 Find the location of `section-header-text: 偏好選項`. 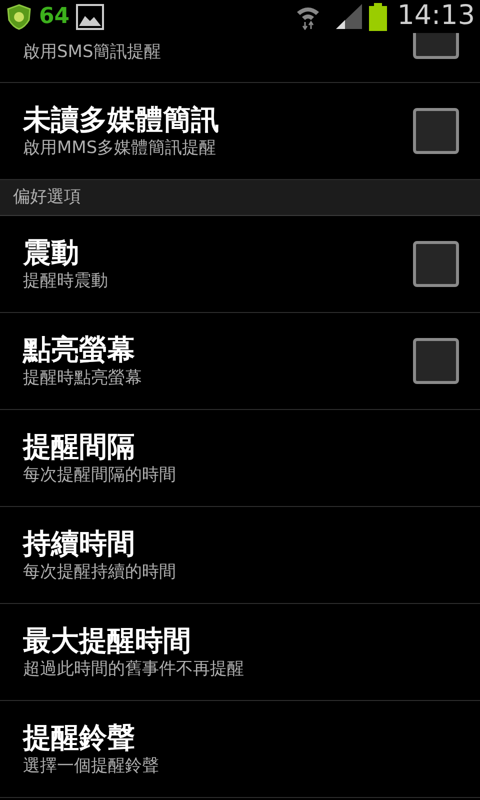

section-header-text: 偏好選項 is located at coordinates (47, 197).